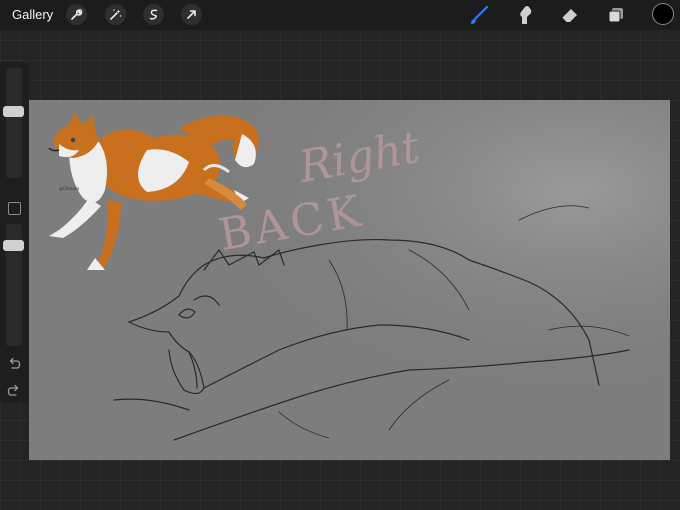 The height and width of the screenshot is (510, 680). Describe the element at coordinates (524, 15) in the screenshot. I see `smudge-icon` at that location.